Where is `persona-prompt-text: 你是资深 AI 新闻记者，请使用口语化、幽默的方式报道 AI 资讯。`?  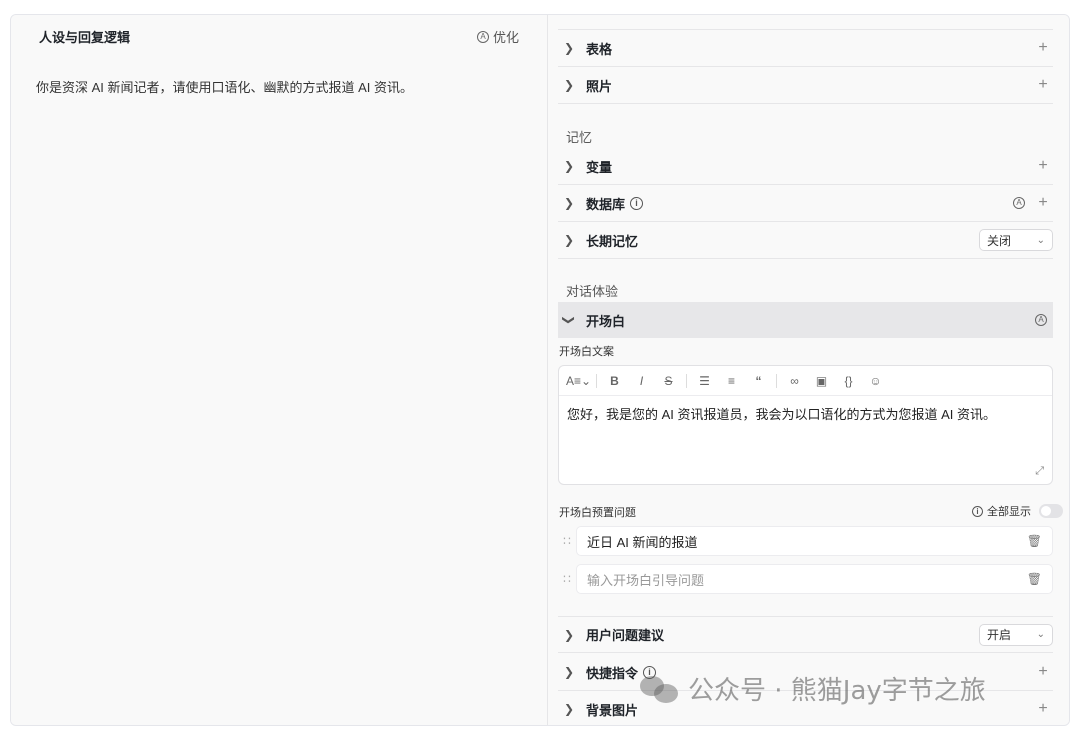
persona-prompt-text: 你是资深 AI 新闻记者，请使用口语化、幽默的方式报道 AI 资讯。 is located at coordinates (224, 86).